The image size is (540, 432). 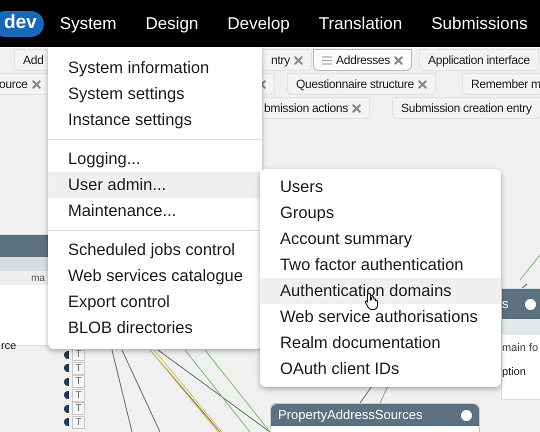 What do you see at coordinates (155, 94) in the screenshot?
I see `menu-item: System settings` at bounding box center [155, 94].